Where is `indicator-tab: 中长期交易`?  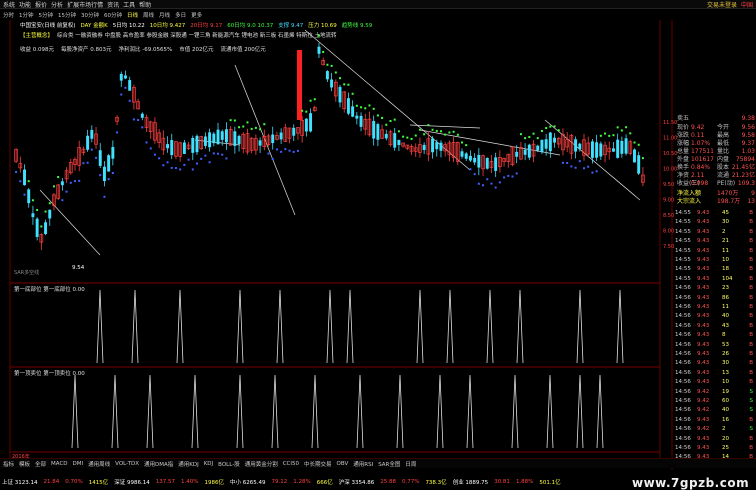 indicator-tab: 中长期交易 is located at coordinates (318, 464).